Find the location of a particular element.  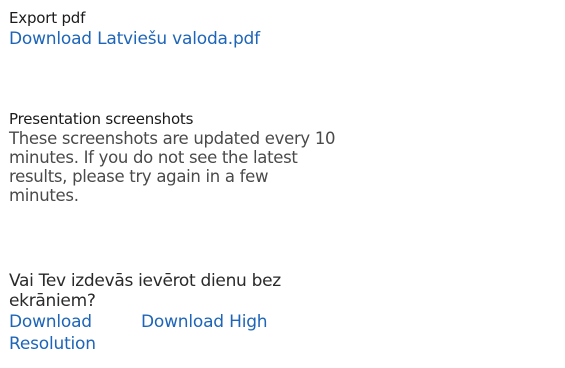

download-high-resolution-link: Download High is located at coordinates (204, 322).